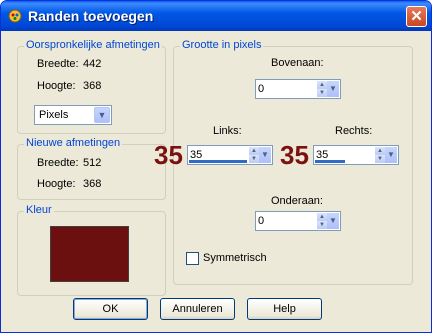 The width and height of the screenshot is (432, 333). Describe the element at coordinates (92, 184) in the screenshot. I see `new-height-value: 368` at that location.